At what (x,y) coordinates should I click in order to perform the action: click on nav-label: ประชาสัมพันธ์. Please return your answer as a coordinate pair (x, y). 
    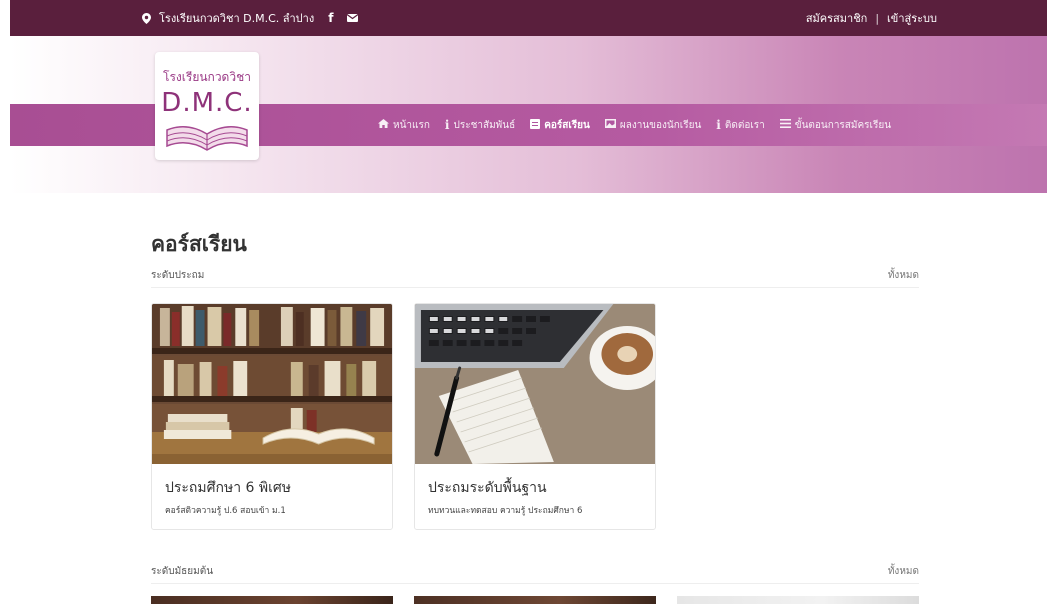
    Looking at the image, I should click on (484, 125).